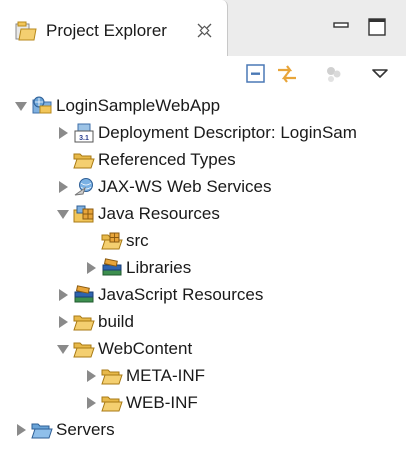 The height and width of the screenshot is (462, 406). I want to click on source-folder-icon, so click(112, 241).